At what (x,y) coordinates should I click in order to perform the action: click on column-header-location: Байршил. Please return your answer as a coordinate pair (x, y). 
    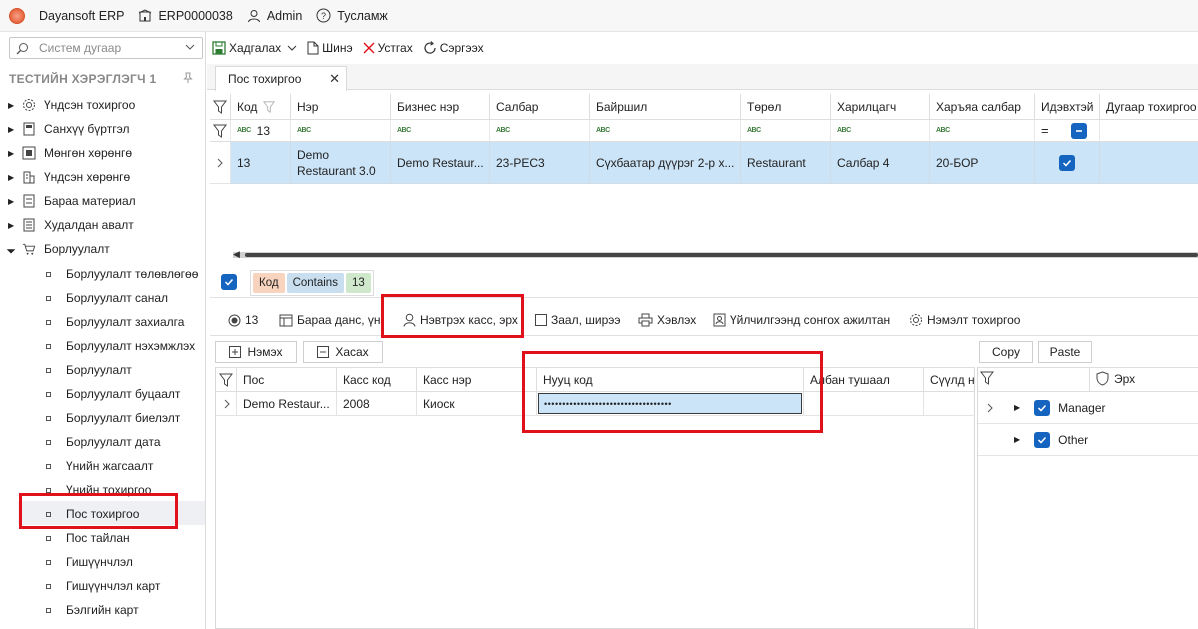
    Looking at the image, I should click on (665, 107).